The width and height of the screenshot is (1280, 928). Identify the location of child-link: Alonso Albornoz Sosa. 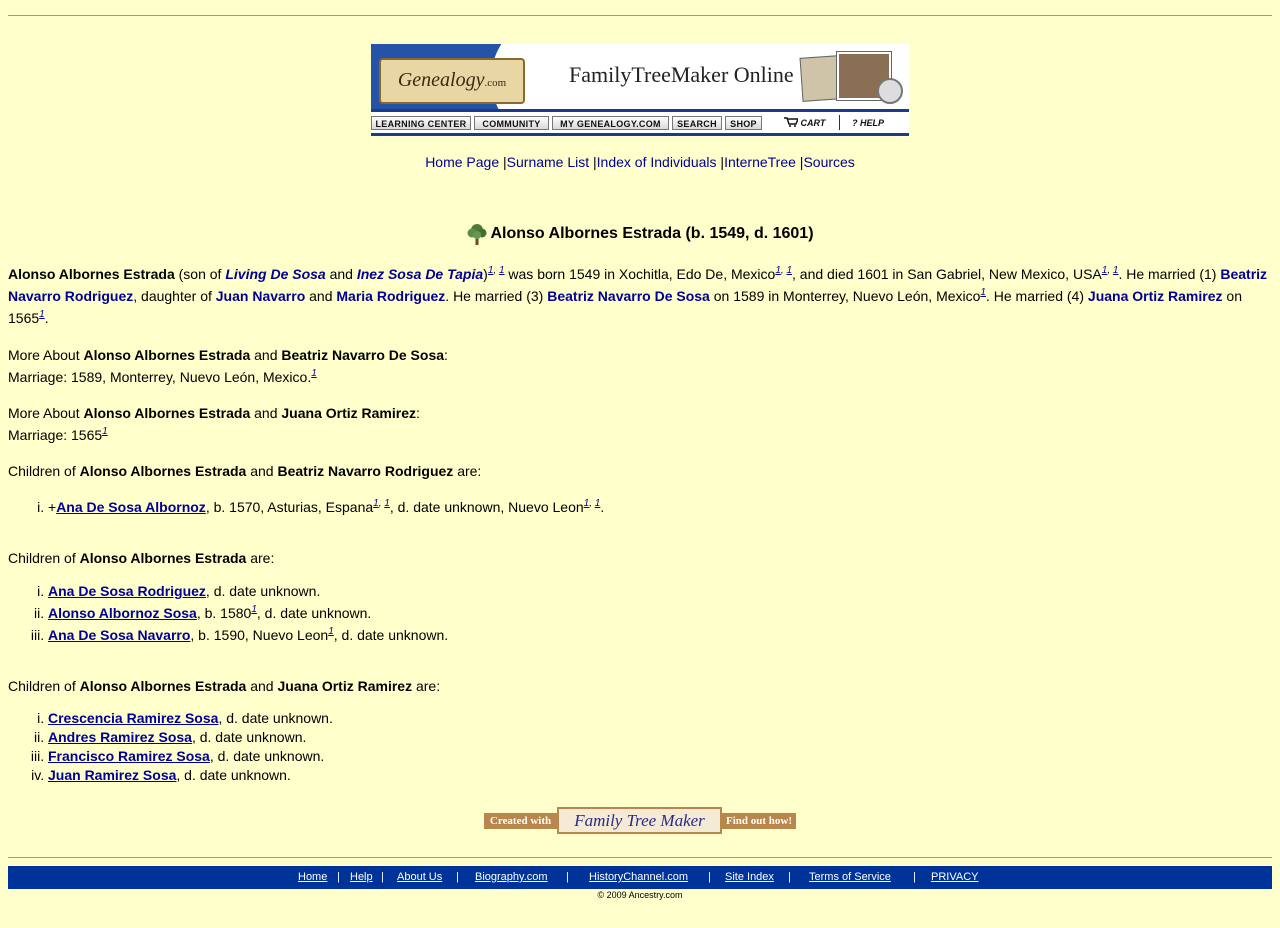
(122, 613).